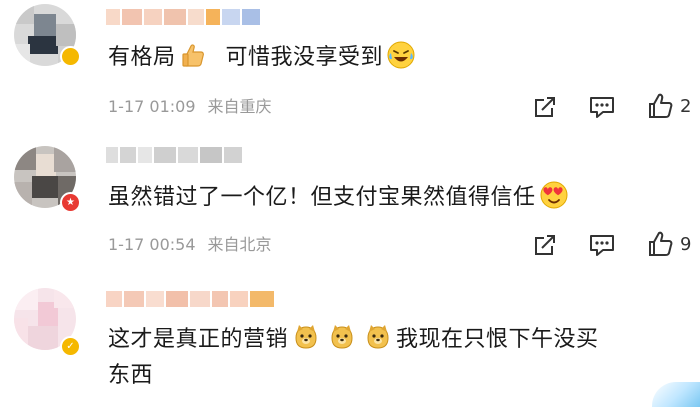 This screenshot has height=407, width=700. I want to click on like-button: 2, so click(668, 106).